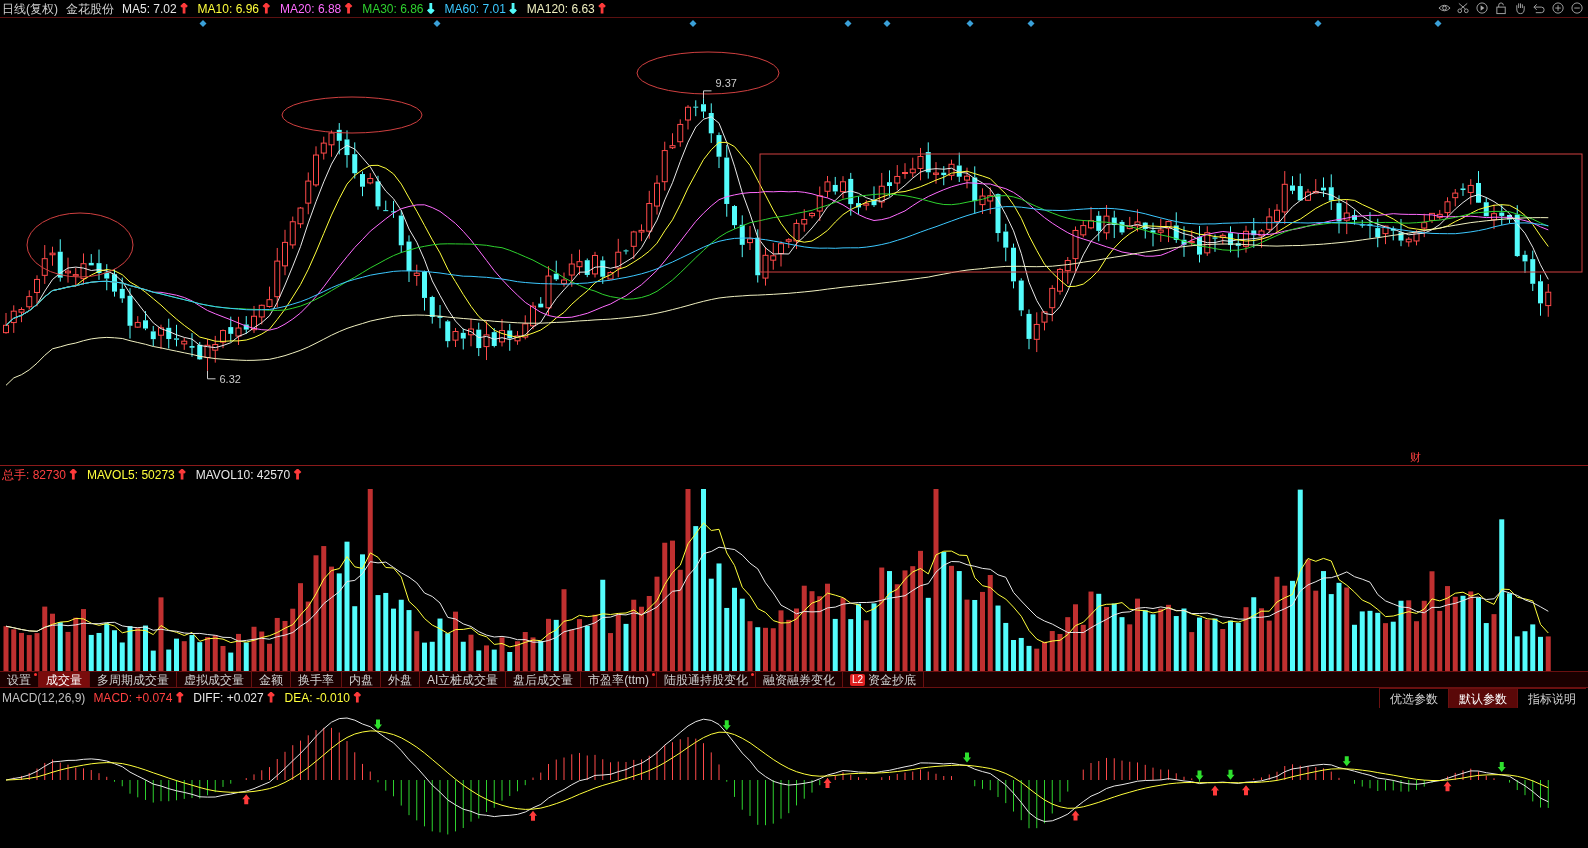  Describe the element at coordinates (230, 378) in the screenshot. I see `low-price-label: 6.32` at that location.